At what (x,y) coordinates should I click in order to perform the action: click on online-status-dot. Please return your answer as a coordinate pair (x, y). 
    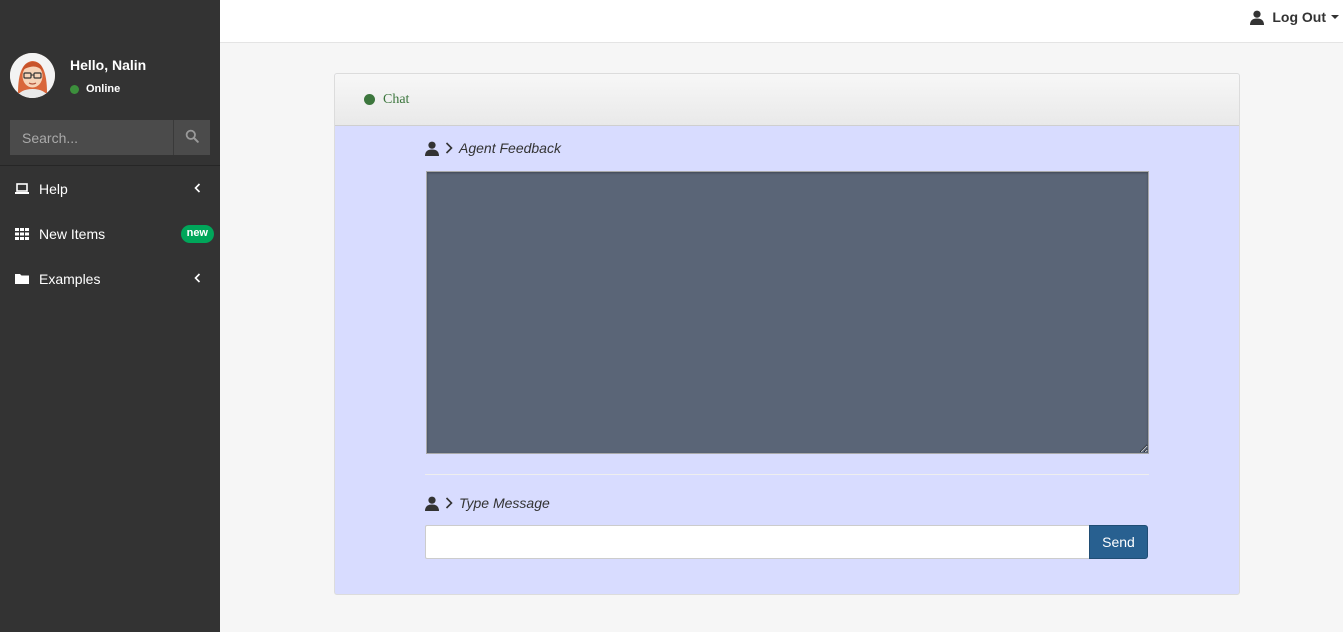
    Looking at the image, I should click on (74, 89).